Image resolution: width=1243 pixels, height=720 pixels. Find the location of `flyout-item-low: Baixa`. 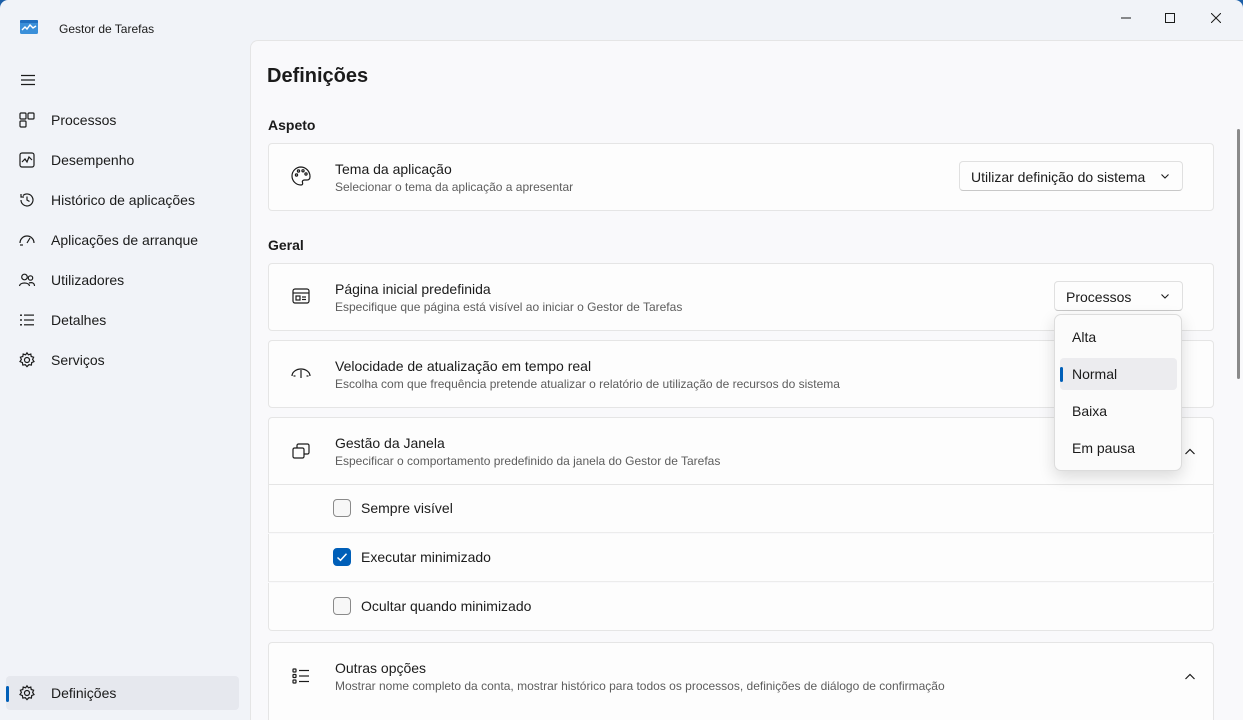

flyout-item-low: Baixa is located at coordinates (1118, 411).